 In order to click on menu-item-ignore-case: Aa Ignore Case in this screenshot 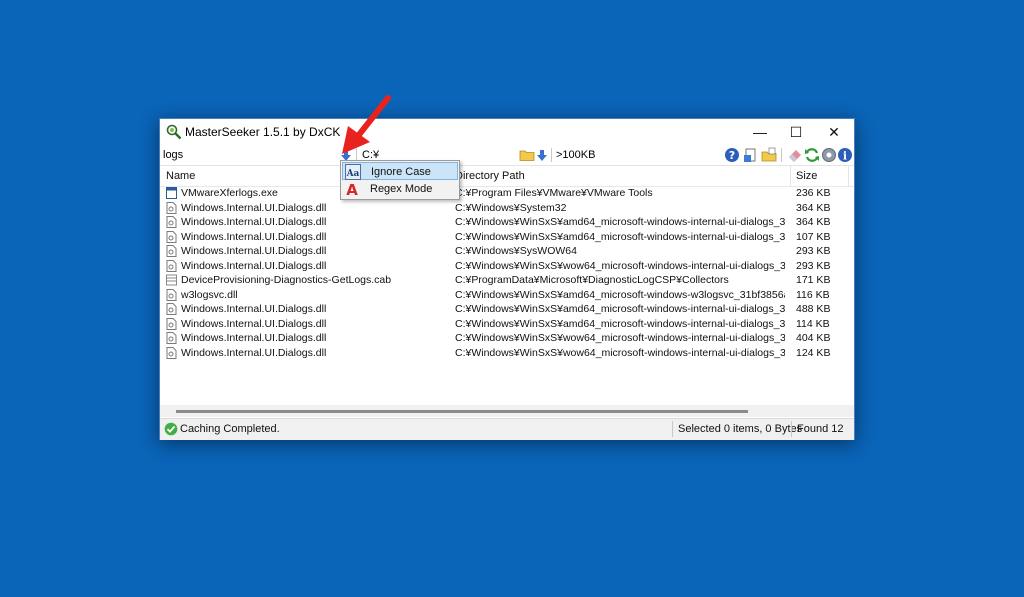, I will do `click(400, 171)`.